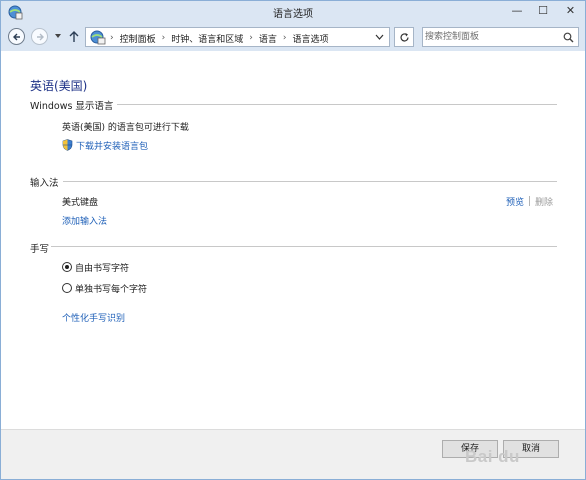 This screenshot has height=480, width=586. I want to click on refresh-icon, so click(404, 37).